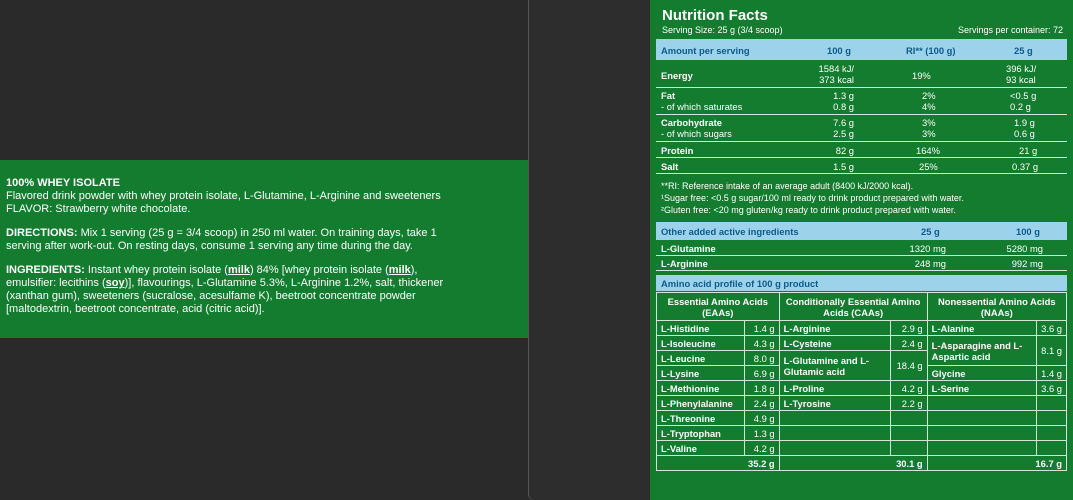 The height and width of the screenshot is (500, 1073). Describe the element at coordinates (157, 270) in the screenshot. I see `ingredients-text: Instant whey protein isolate (` at that location.